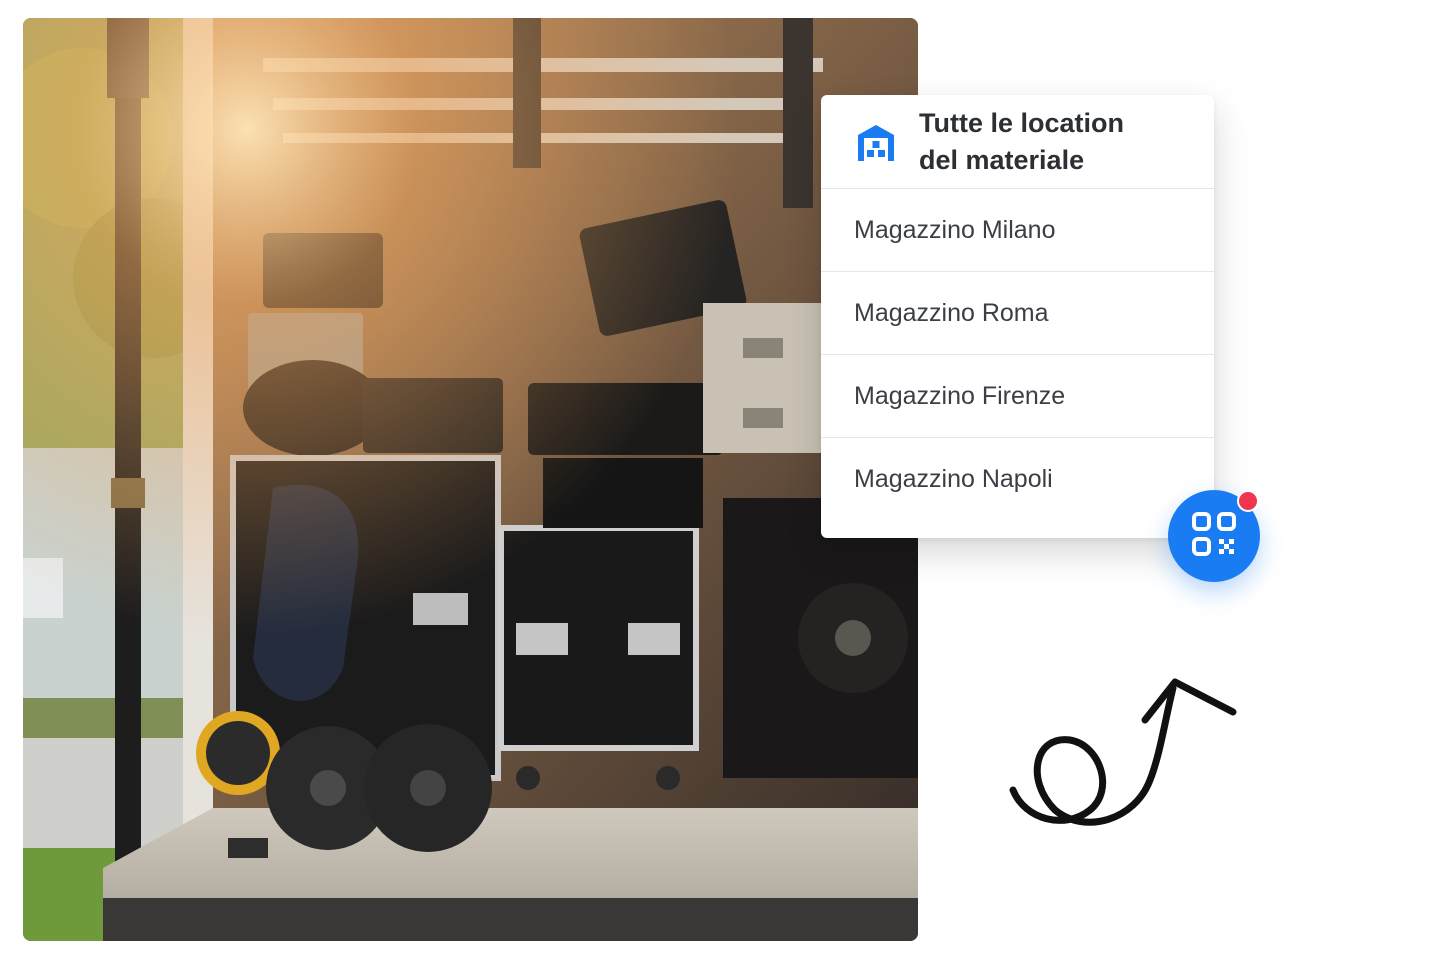 This screenshot has width=1440, height=960. I want to click on qr-code-icon, so click(1214, 536).